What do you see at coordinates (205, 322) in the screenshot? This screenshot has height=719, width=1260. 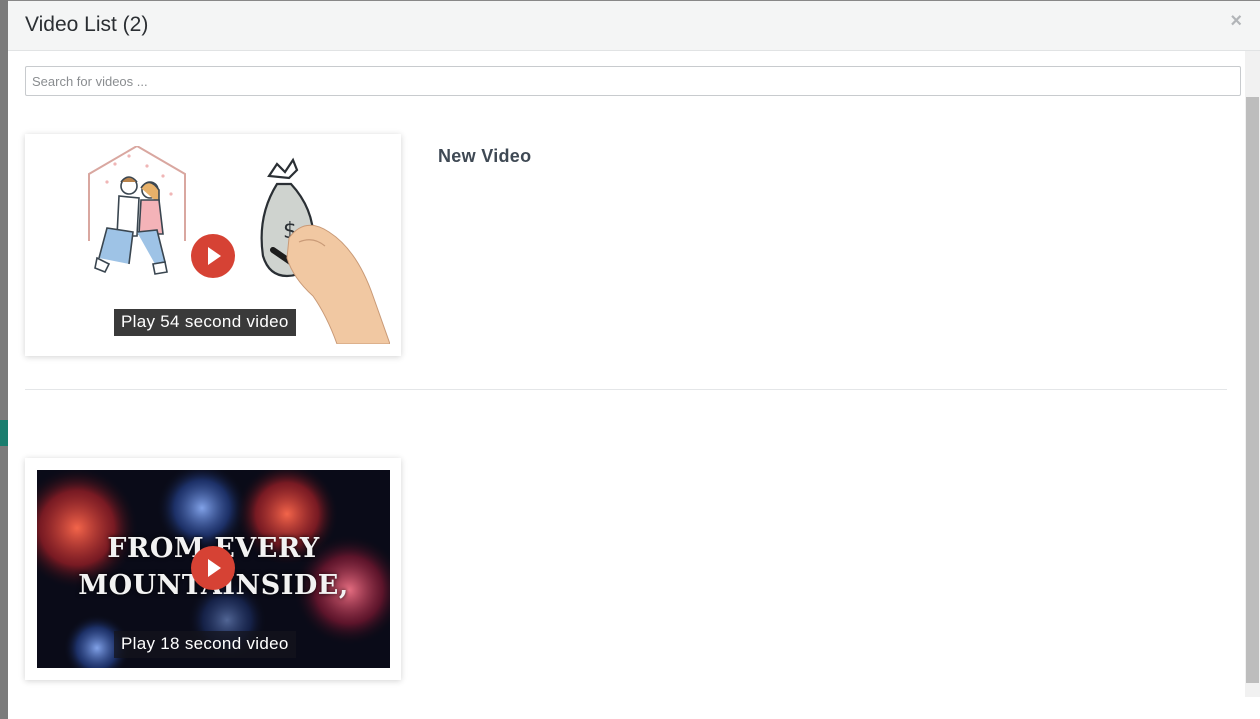 I see `play-caption: Play 54 second video` at bounding box center [205, 322].